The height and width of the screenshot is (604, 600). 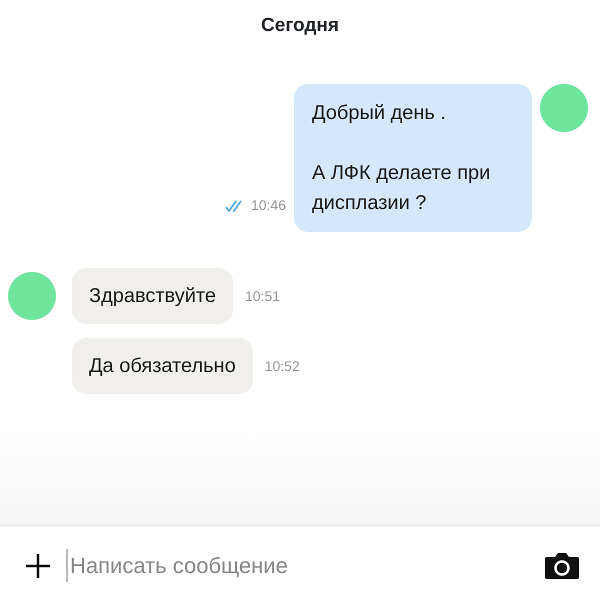 I want to click on date-header: Сегодня, so click(x=300, y=25).